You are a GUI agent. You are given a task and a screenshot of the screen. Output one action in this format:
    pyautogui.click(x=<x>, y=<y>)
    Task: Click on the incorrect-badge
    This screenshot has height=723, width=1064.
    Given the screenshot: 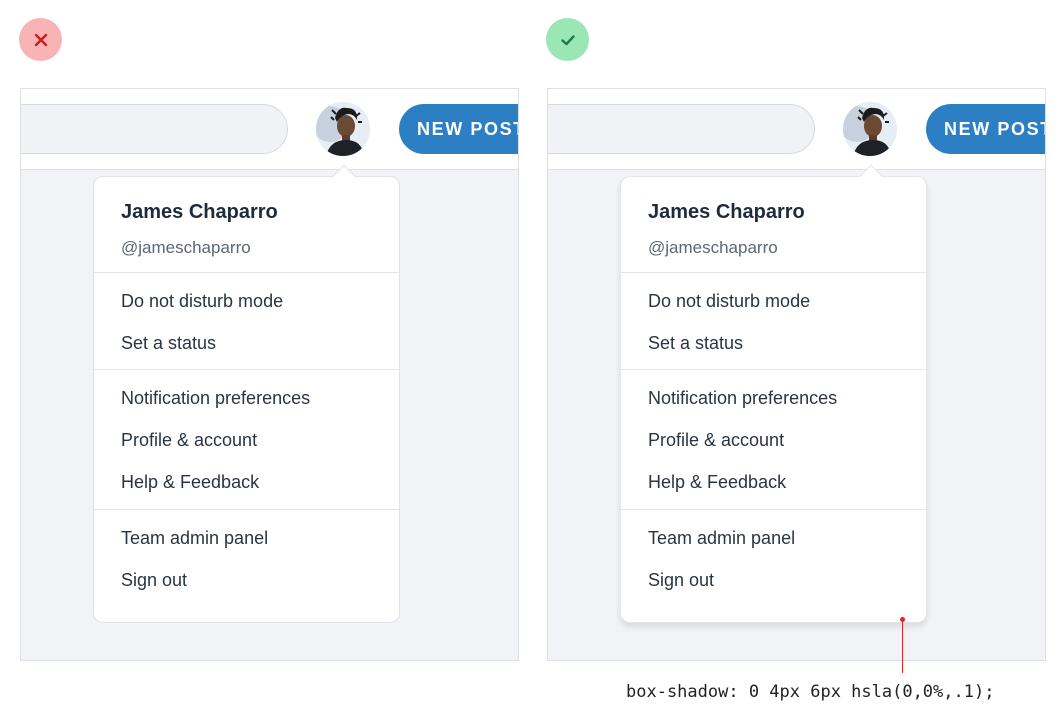 What is the action you would take?
    pyautogui.click(x=40, y=39)
    